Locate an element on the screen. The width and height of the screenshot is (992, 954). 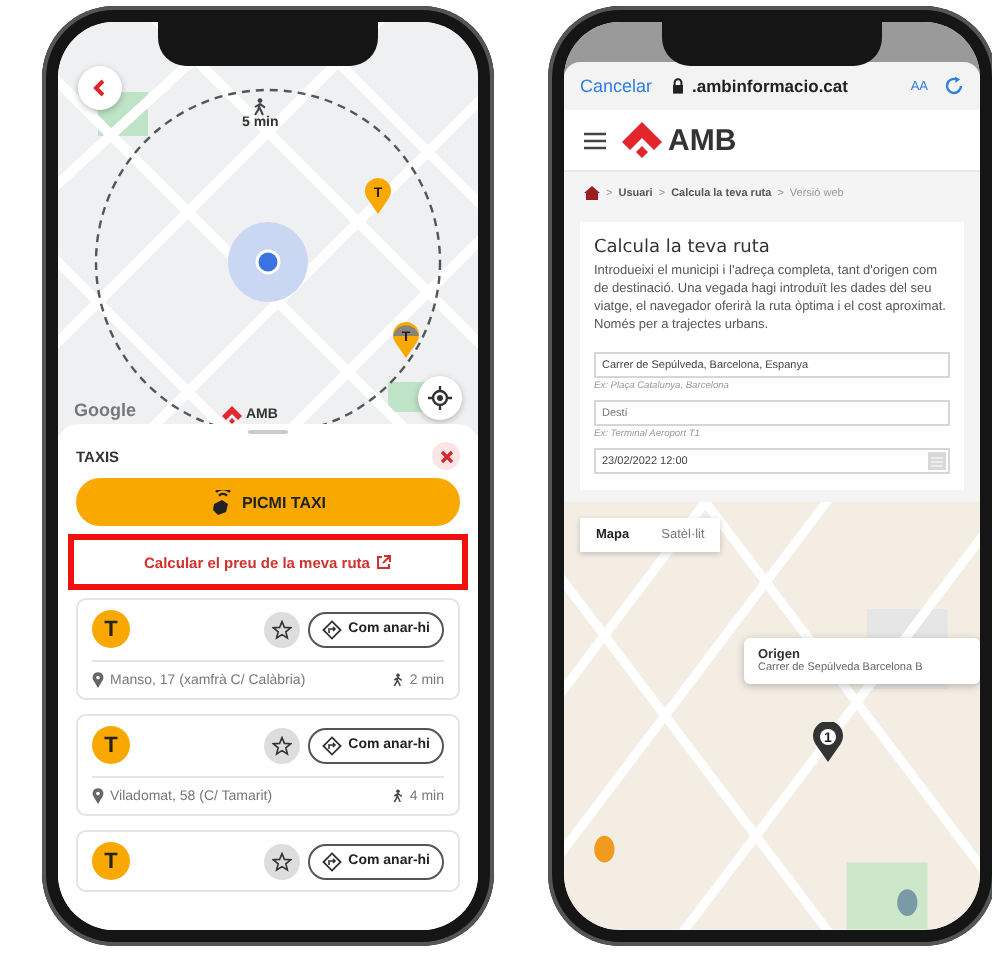
crosshair-icon is located at coordinates (440, 398).